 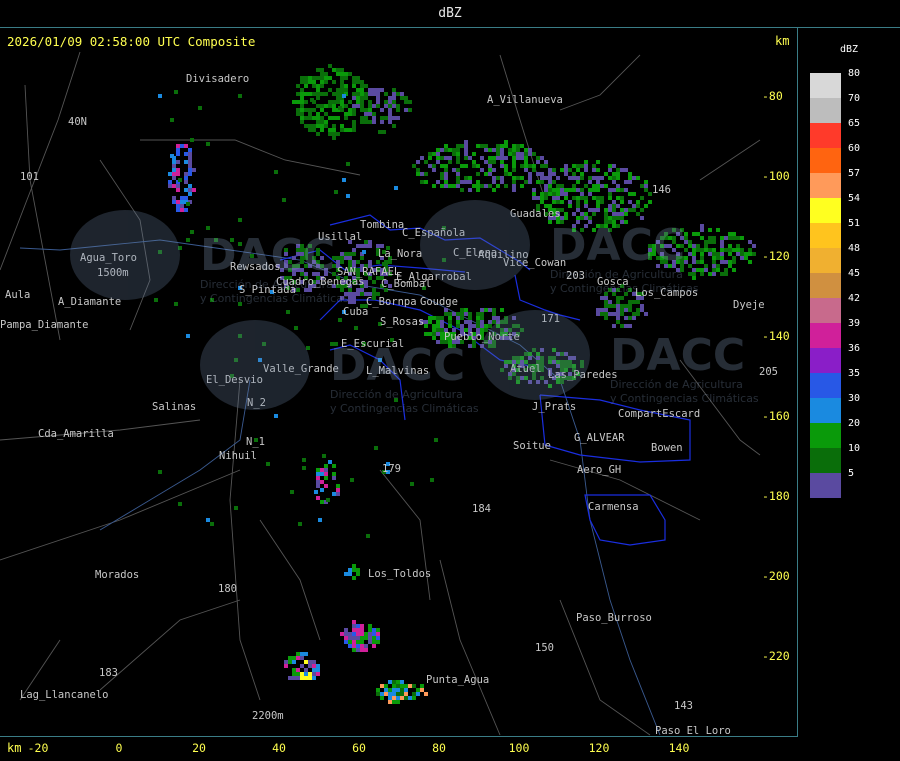 I want to click on y-tick-label: -200, so click(x=776, y=576).